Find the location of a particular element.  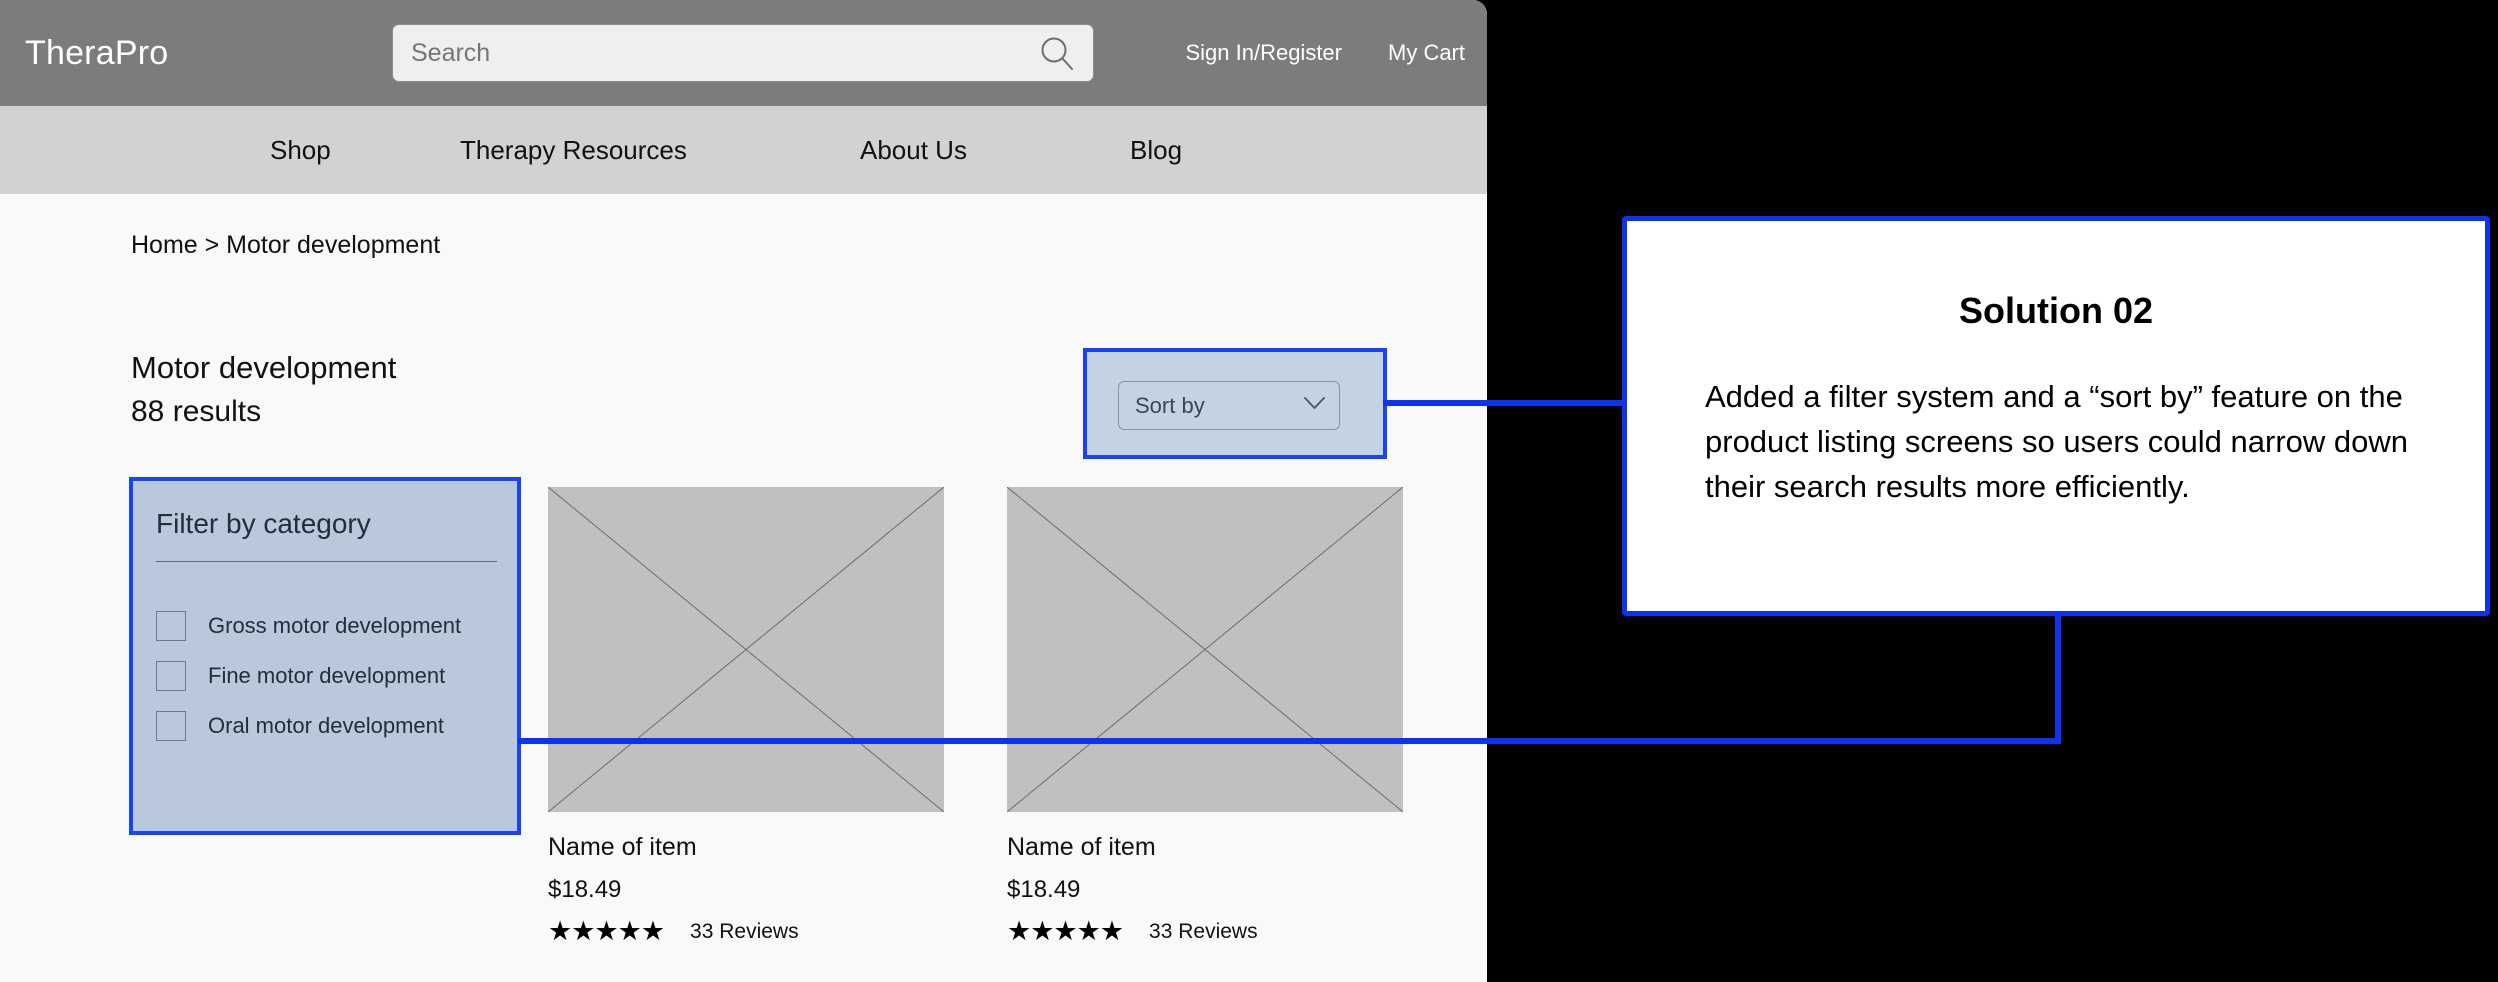

search-box is located at coordinates (743, 53).